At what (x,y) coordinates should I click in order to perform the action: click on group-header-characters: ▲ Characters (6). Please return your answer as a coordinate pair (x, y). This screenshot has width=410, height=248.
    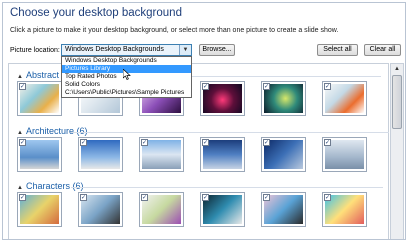
    Looking at the image, I should click on (50, 186).